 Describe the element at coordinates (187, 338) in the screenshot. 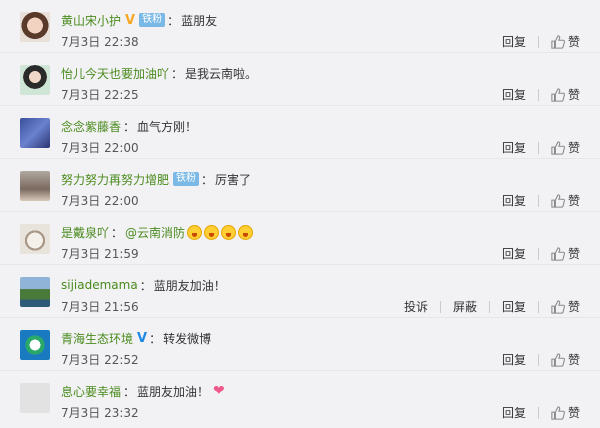

I see `comment-text: 转发微博` at that location.